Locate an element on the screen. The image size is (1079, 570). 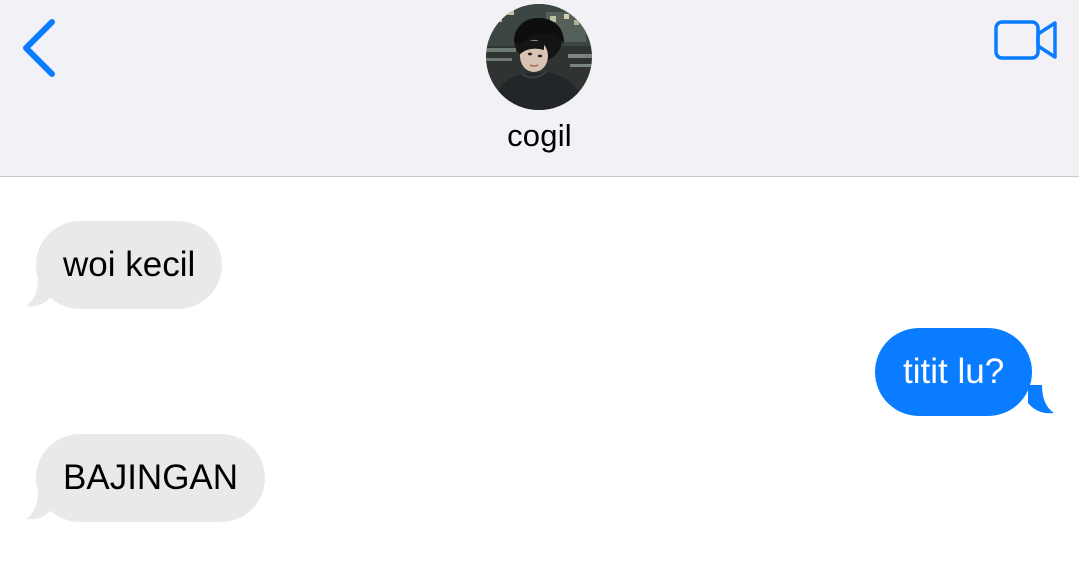
video-call-button is located at coordinates (1026, 40).